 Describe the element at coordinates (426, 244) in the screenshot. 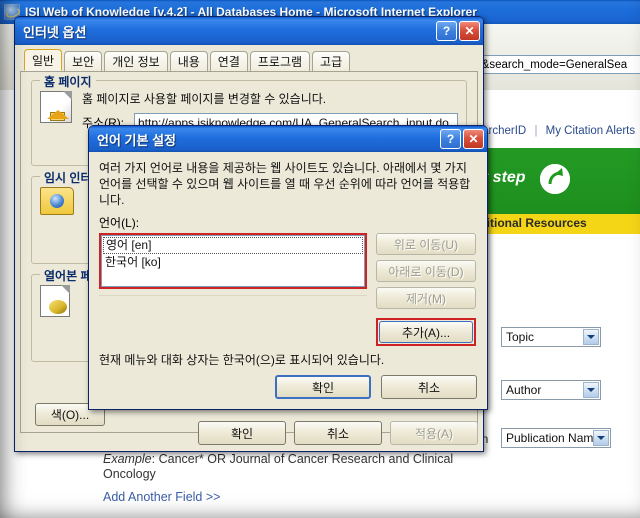

I see `move-up-button: 위로 이동(U)` at that location.